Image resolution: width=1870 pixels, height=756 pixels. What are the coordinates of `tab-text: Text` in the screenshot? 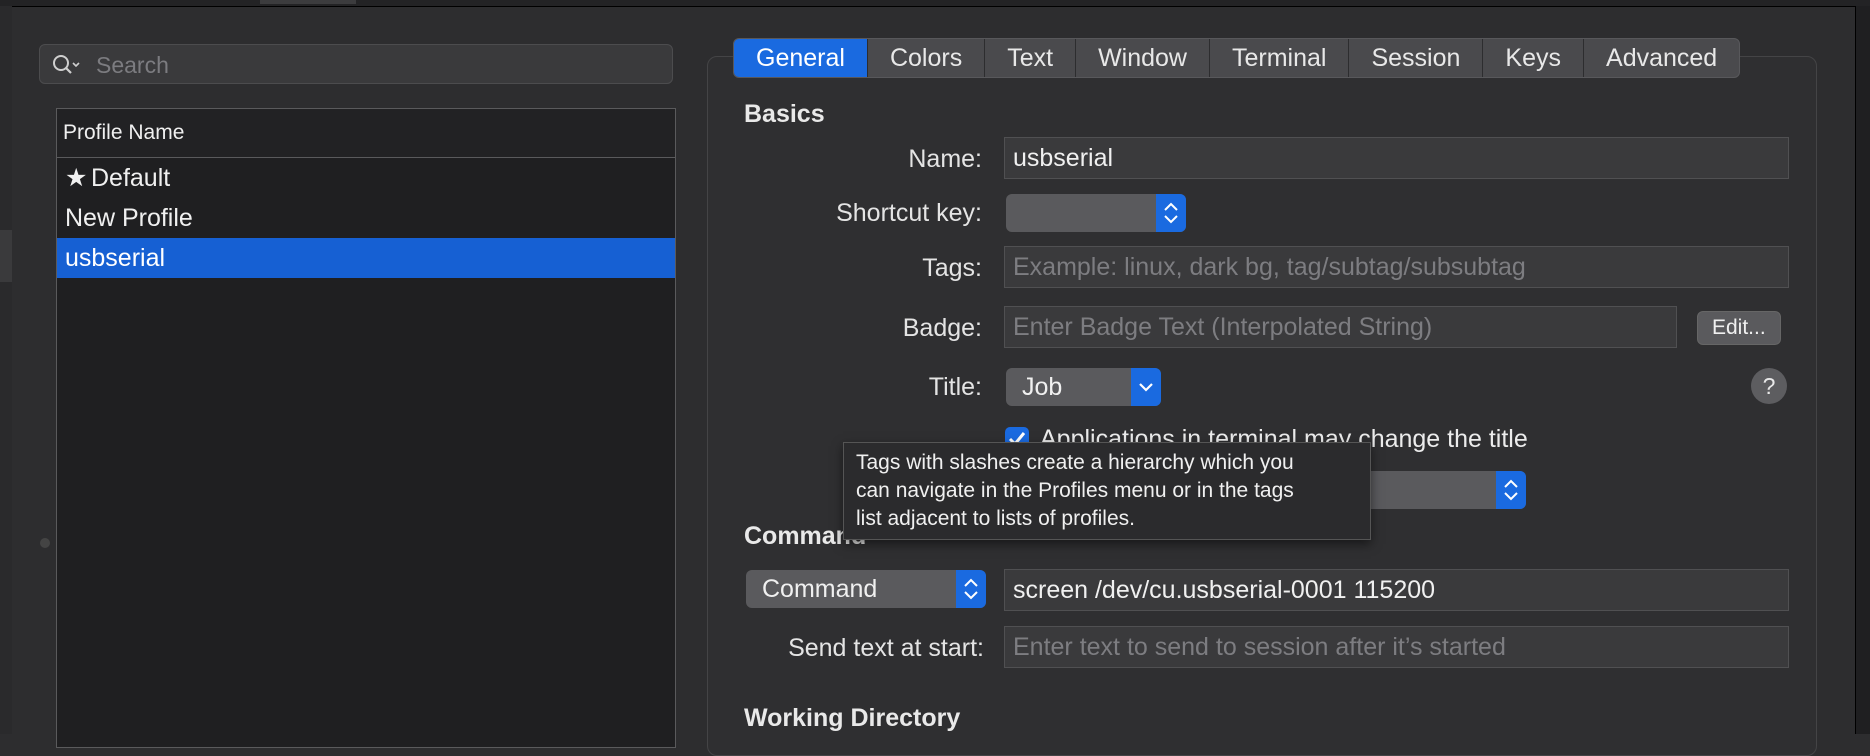 It's located at (1031, 58).